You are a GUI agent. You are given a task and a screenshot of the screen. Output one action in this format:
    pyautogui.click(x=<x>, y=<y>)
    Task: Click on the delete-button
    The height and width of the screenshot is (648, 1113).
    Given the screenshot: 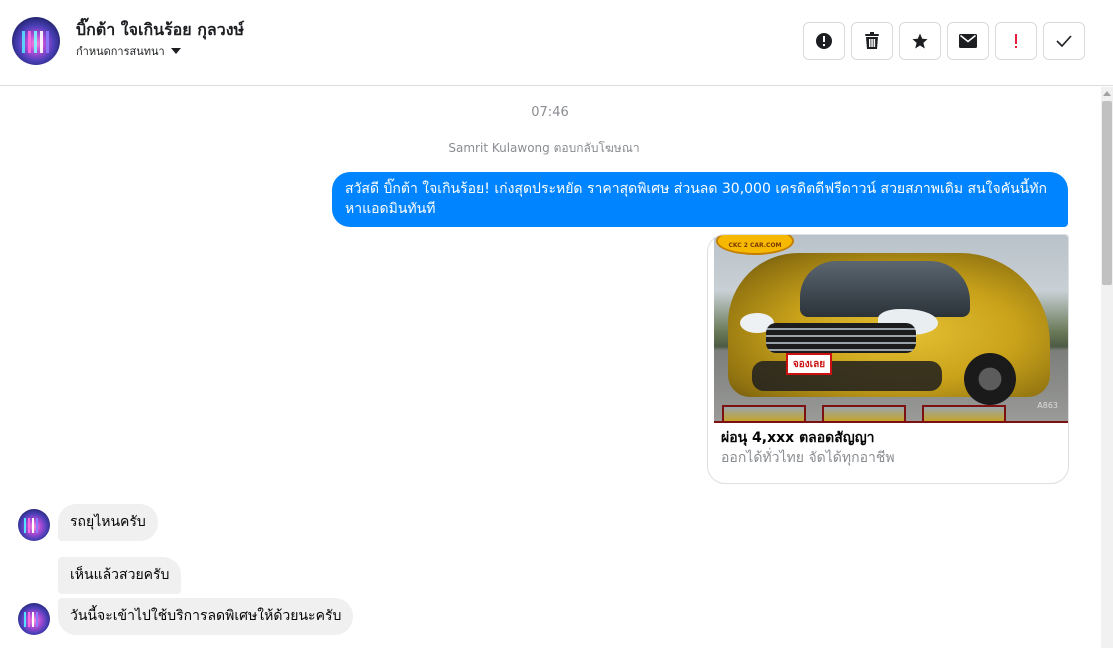 What is the action you would take?
    pyautogui.click(x=872, y=41)
    